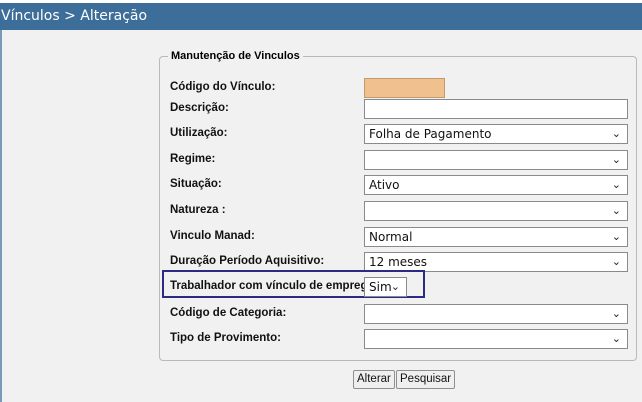 The width and height of the screenshot is (642, 402). I want to click on natureza-select: ⌄, so click(496, 211).